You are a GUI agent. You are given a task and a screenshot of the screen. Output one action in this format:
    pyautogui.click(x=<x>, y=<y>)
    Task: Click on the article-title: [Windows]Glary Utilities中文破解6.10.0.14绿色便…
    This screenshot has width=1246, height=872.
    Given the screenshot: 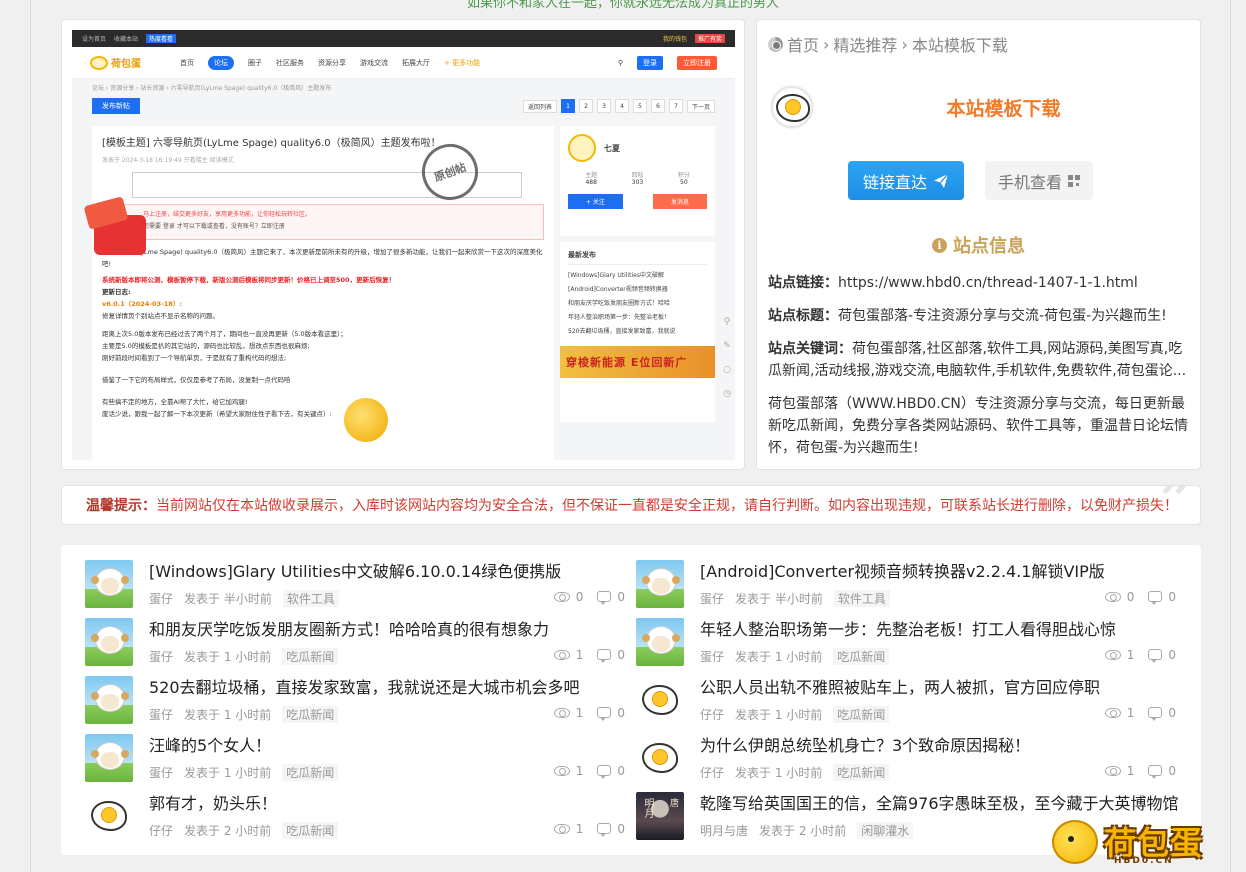 What is the action you would take?
    pyautogui.click(x=388, y=570)
    